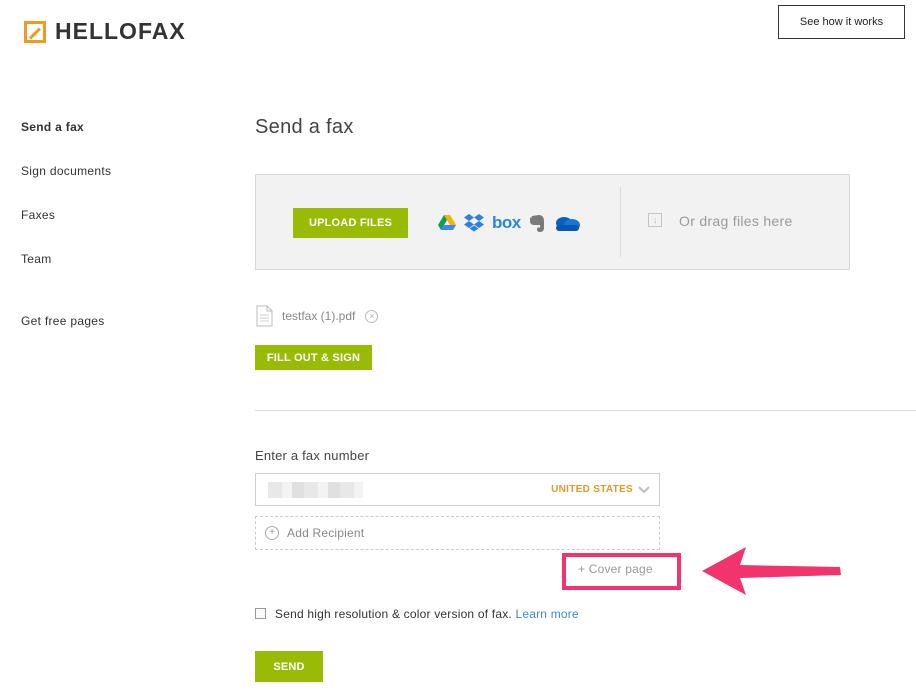 This screenshot has width=916, height=690. I want to click on attached-file: testfax (1).pdf ×, so click(317, 316).